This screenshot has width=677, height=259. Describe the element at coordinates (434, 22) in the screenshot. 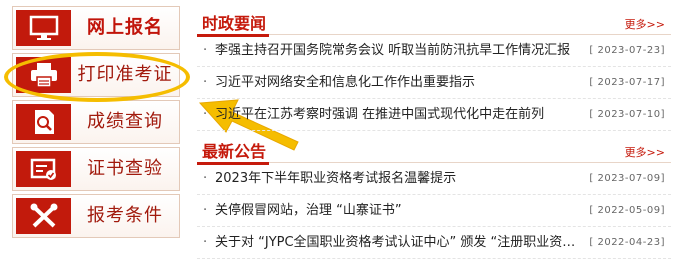

I see `section-header: 时政要闻 更多>>` at that location.